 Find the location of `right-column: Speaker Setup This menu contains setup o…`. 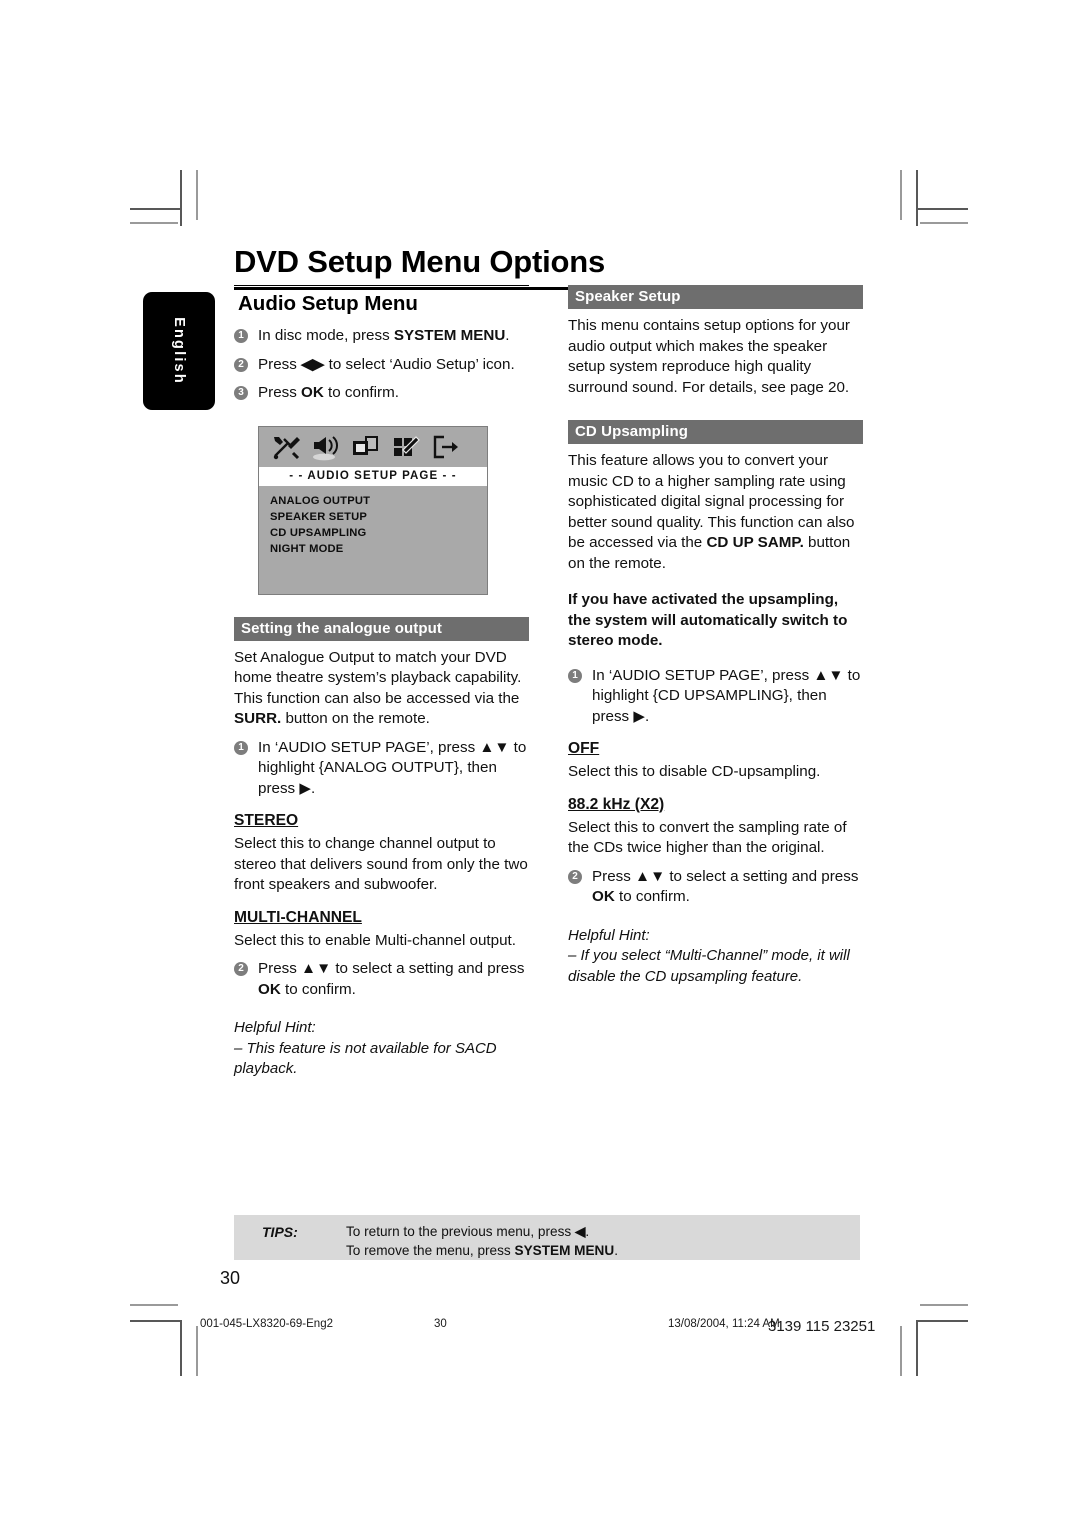

right-column: Speaker Setup This menu contains setup o… is located at coordinates (715, 636).